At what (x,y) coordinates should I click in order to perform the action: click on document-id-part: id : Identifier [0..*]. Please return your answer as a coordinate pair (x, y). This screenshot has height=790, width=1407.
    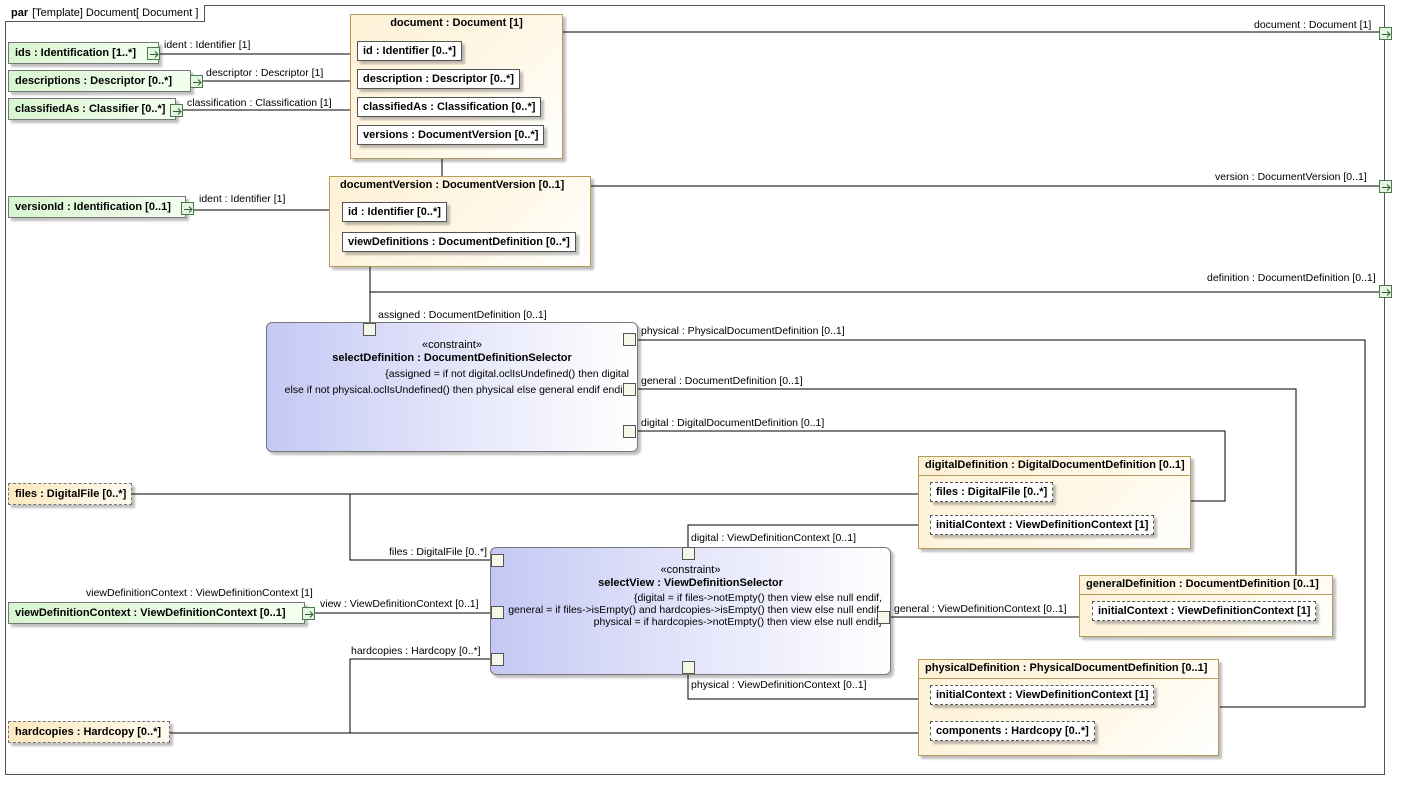
    Looking at the image, I should click on (409, 51).